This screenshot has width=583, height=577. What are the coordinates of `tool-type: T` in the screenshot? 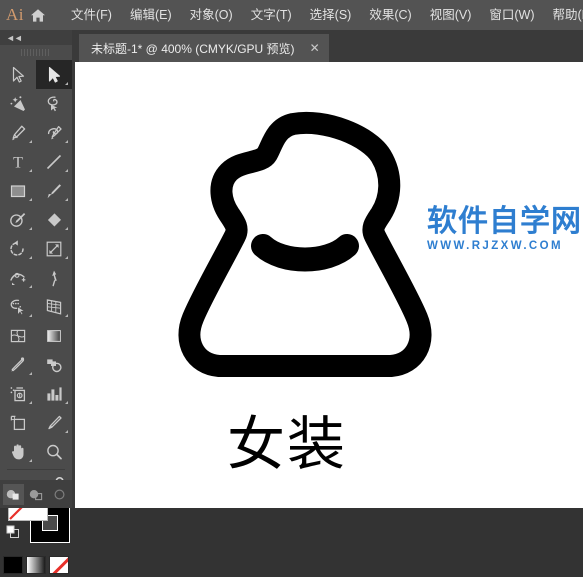 It's located at (18, 161).